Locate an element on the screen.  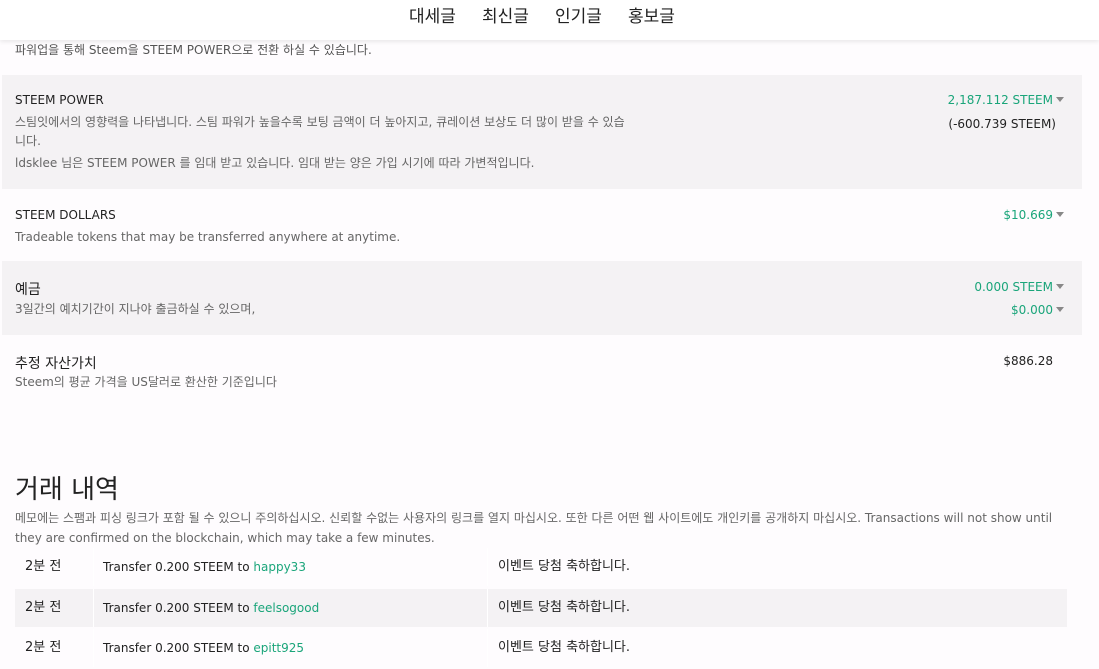
savings-desc: 3일간의 예치기간이 지나야 출금하실 수 있으며, is located at coordinates (135, 309).